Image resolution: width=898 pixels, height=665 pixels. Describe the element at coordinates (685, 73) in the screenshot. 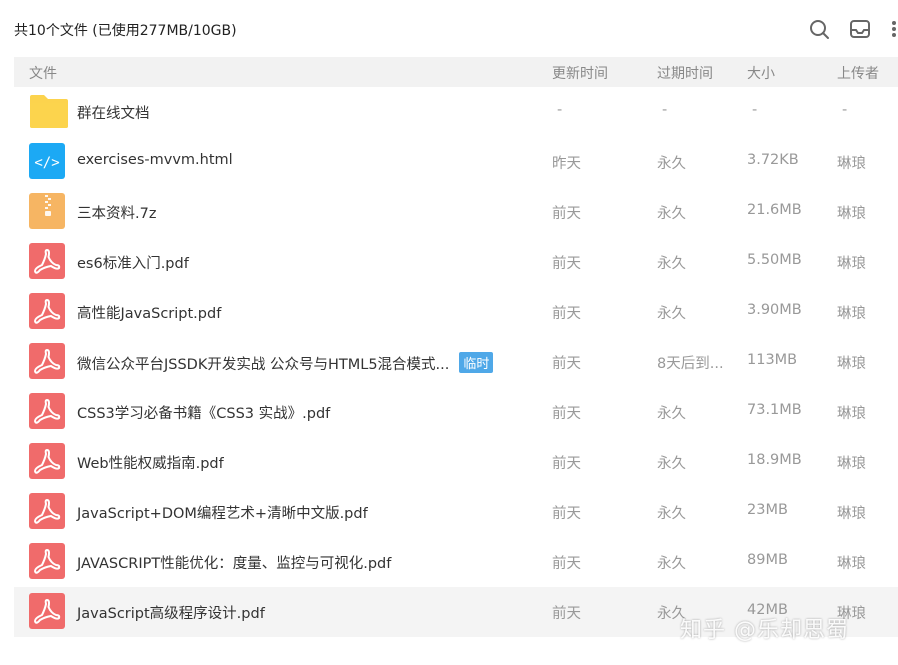

I see `column-expires: 过期时间` at that location.